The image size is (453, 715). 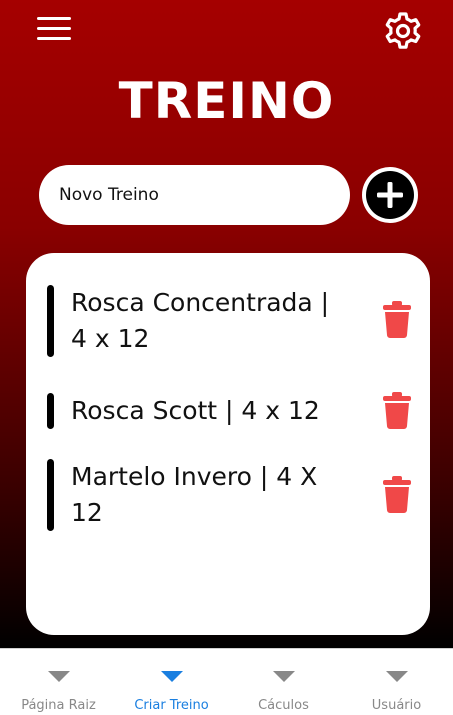 I want to click on list-item: Rosca Concentrada | 4 x 12, so click(x=229, y=321).